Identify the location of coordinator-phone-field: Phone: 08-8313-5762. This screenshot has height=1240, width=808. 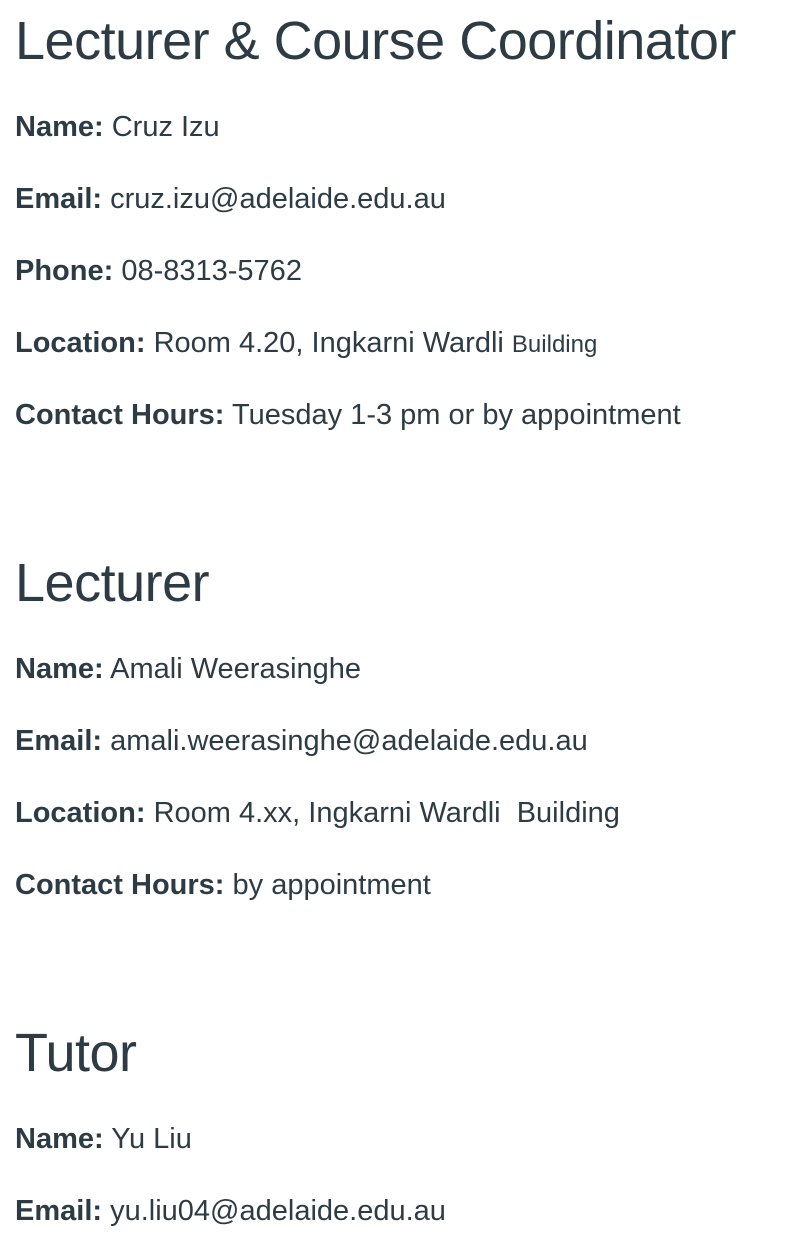
(158, 271).